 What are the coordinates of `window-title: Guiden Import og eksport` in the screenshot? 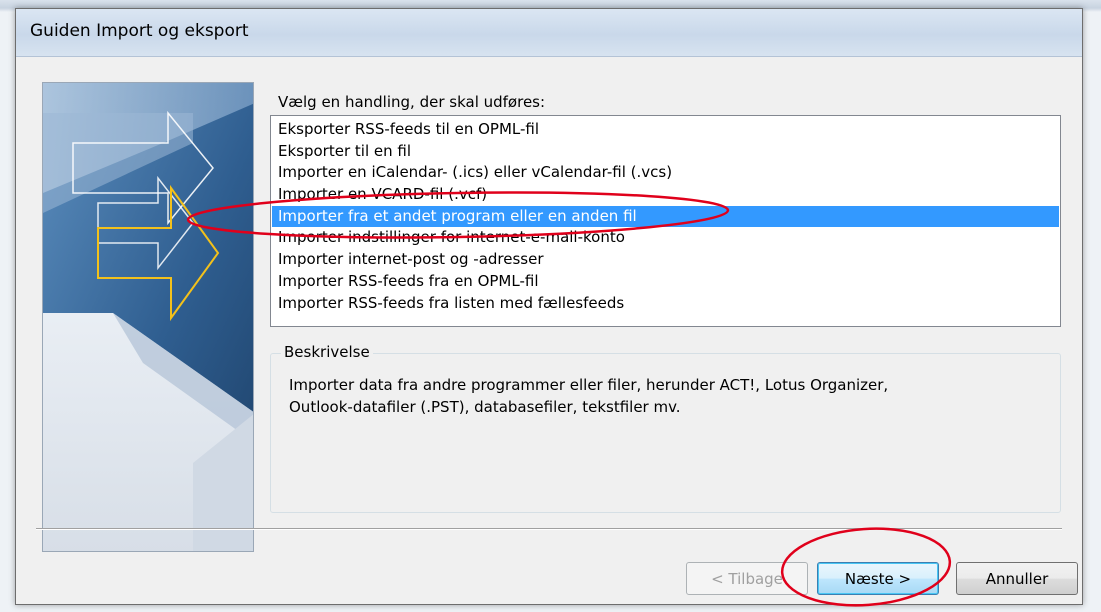 It's located at (139, 31).